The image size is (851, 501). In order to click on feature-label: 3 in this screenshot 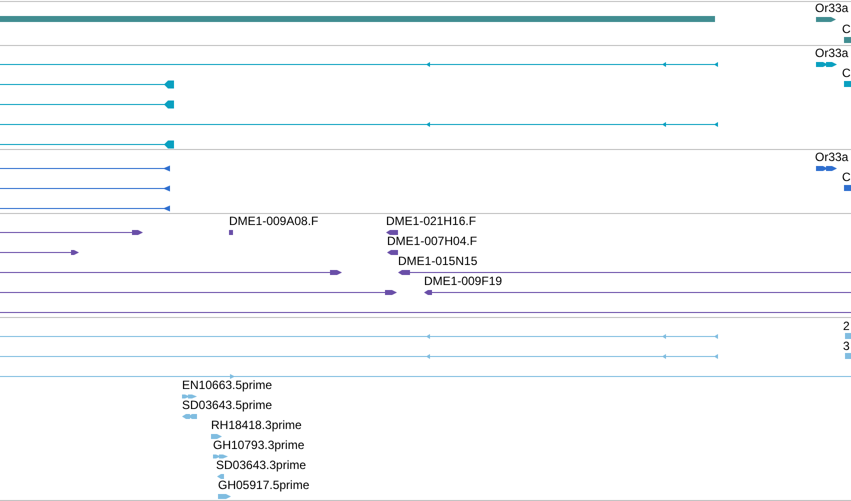, I will do `click(846, 346)`.